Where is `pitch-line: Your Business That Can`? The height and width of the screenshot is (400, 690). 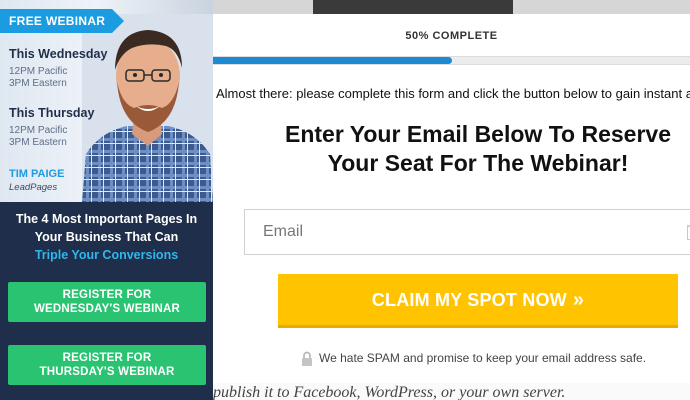 pitch-line: Your Business That Can is located at coordinates (106, 237).